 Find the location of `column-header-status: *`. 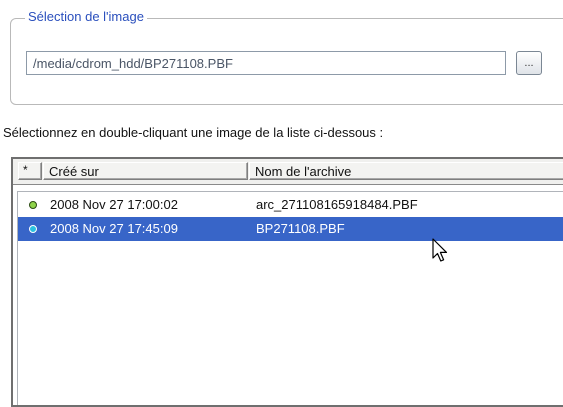

column-header-status: * is located at coordinates (30, 171).